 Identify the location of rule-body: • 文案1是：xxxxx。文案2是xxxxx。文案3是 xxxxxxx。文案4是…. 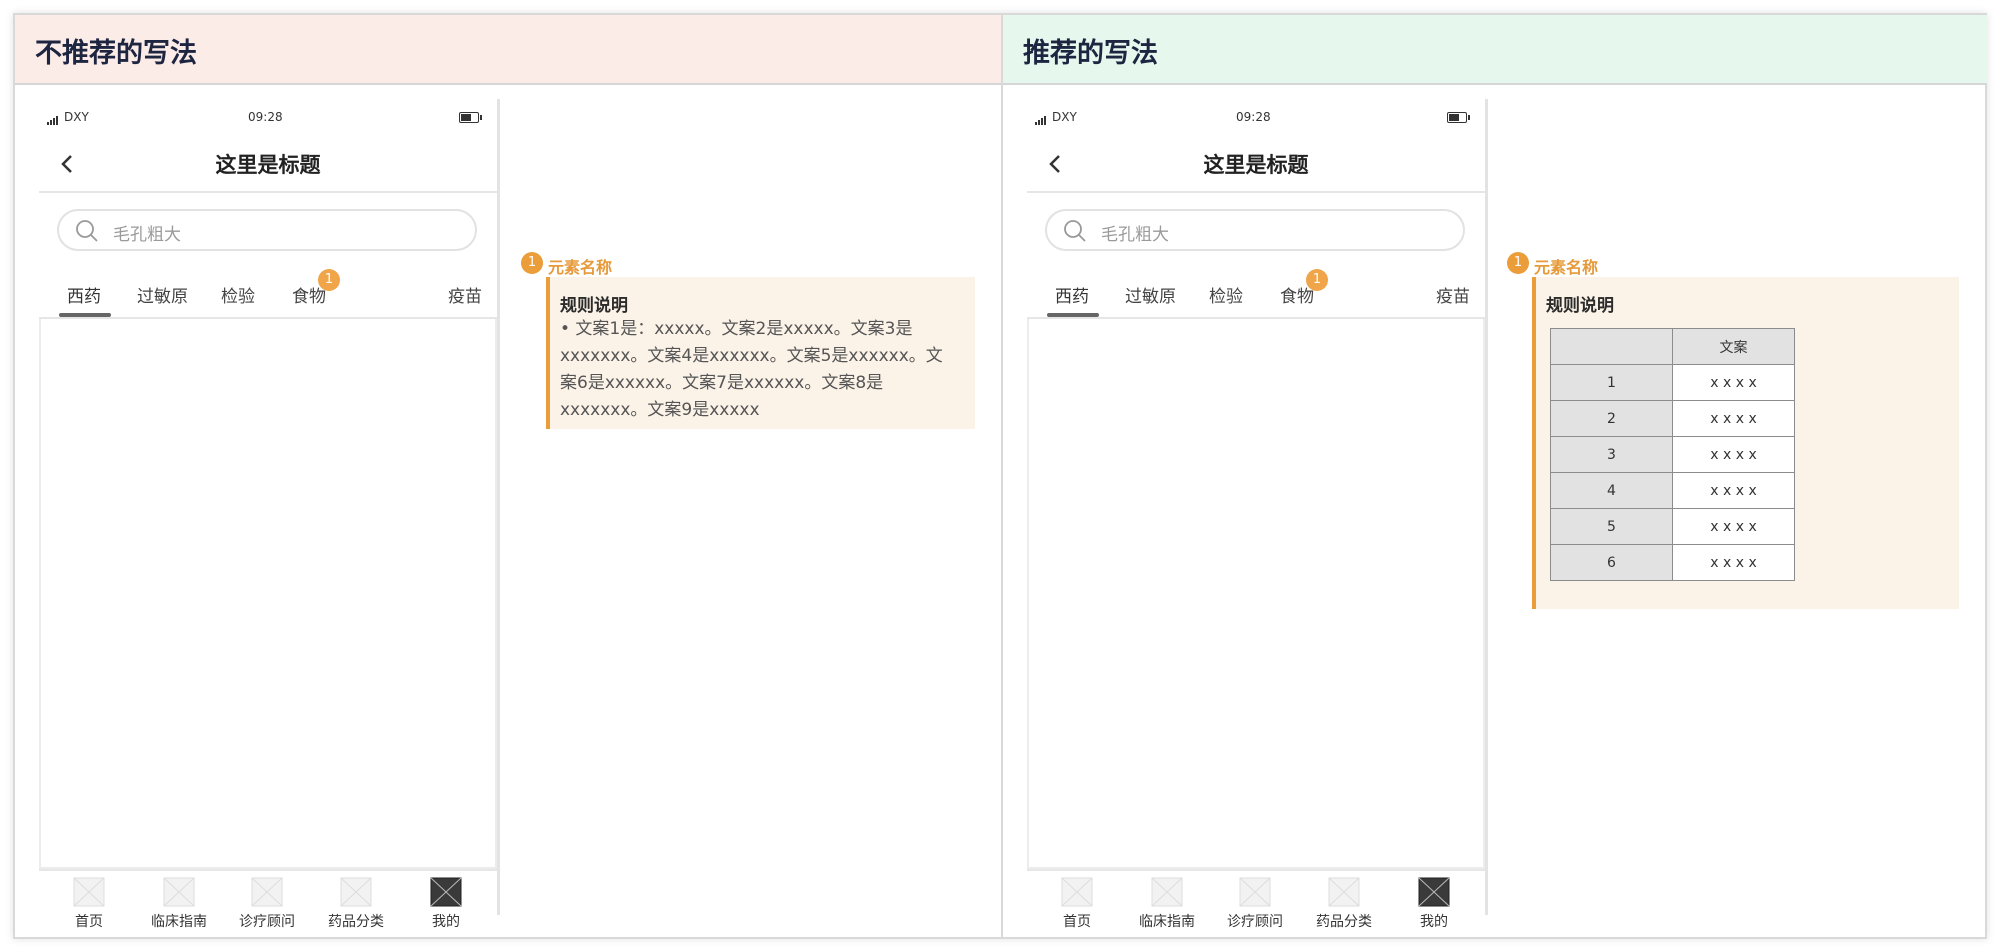
(765, 370).